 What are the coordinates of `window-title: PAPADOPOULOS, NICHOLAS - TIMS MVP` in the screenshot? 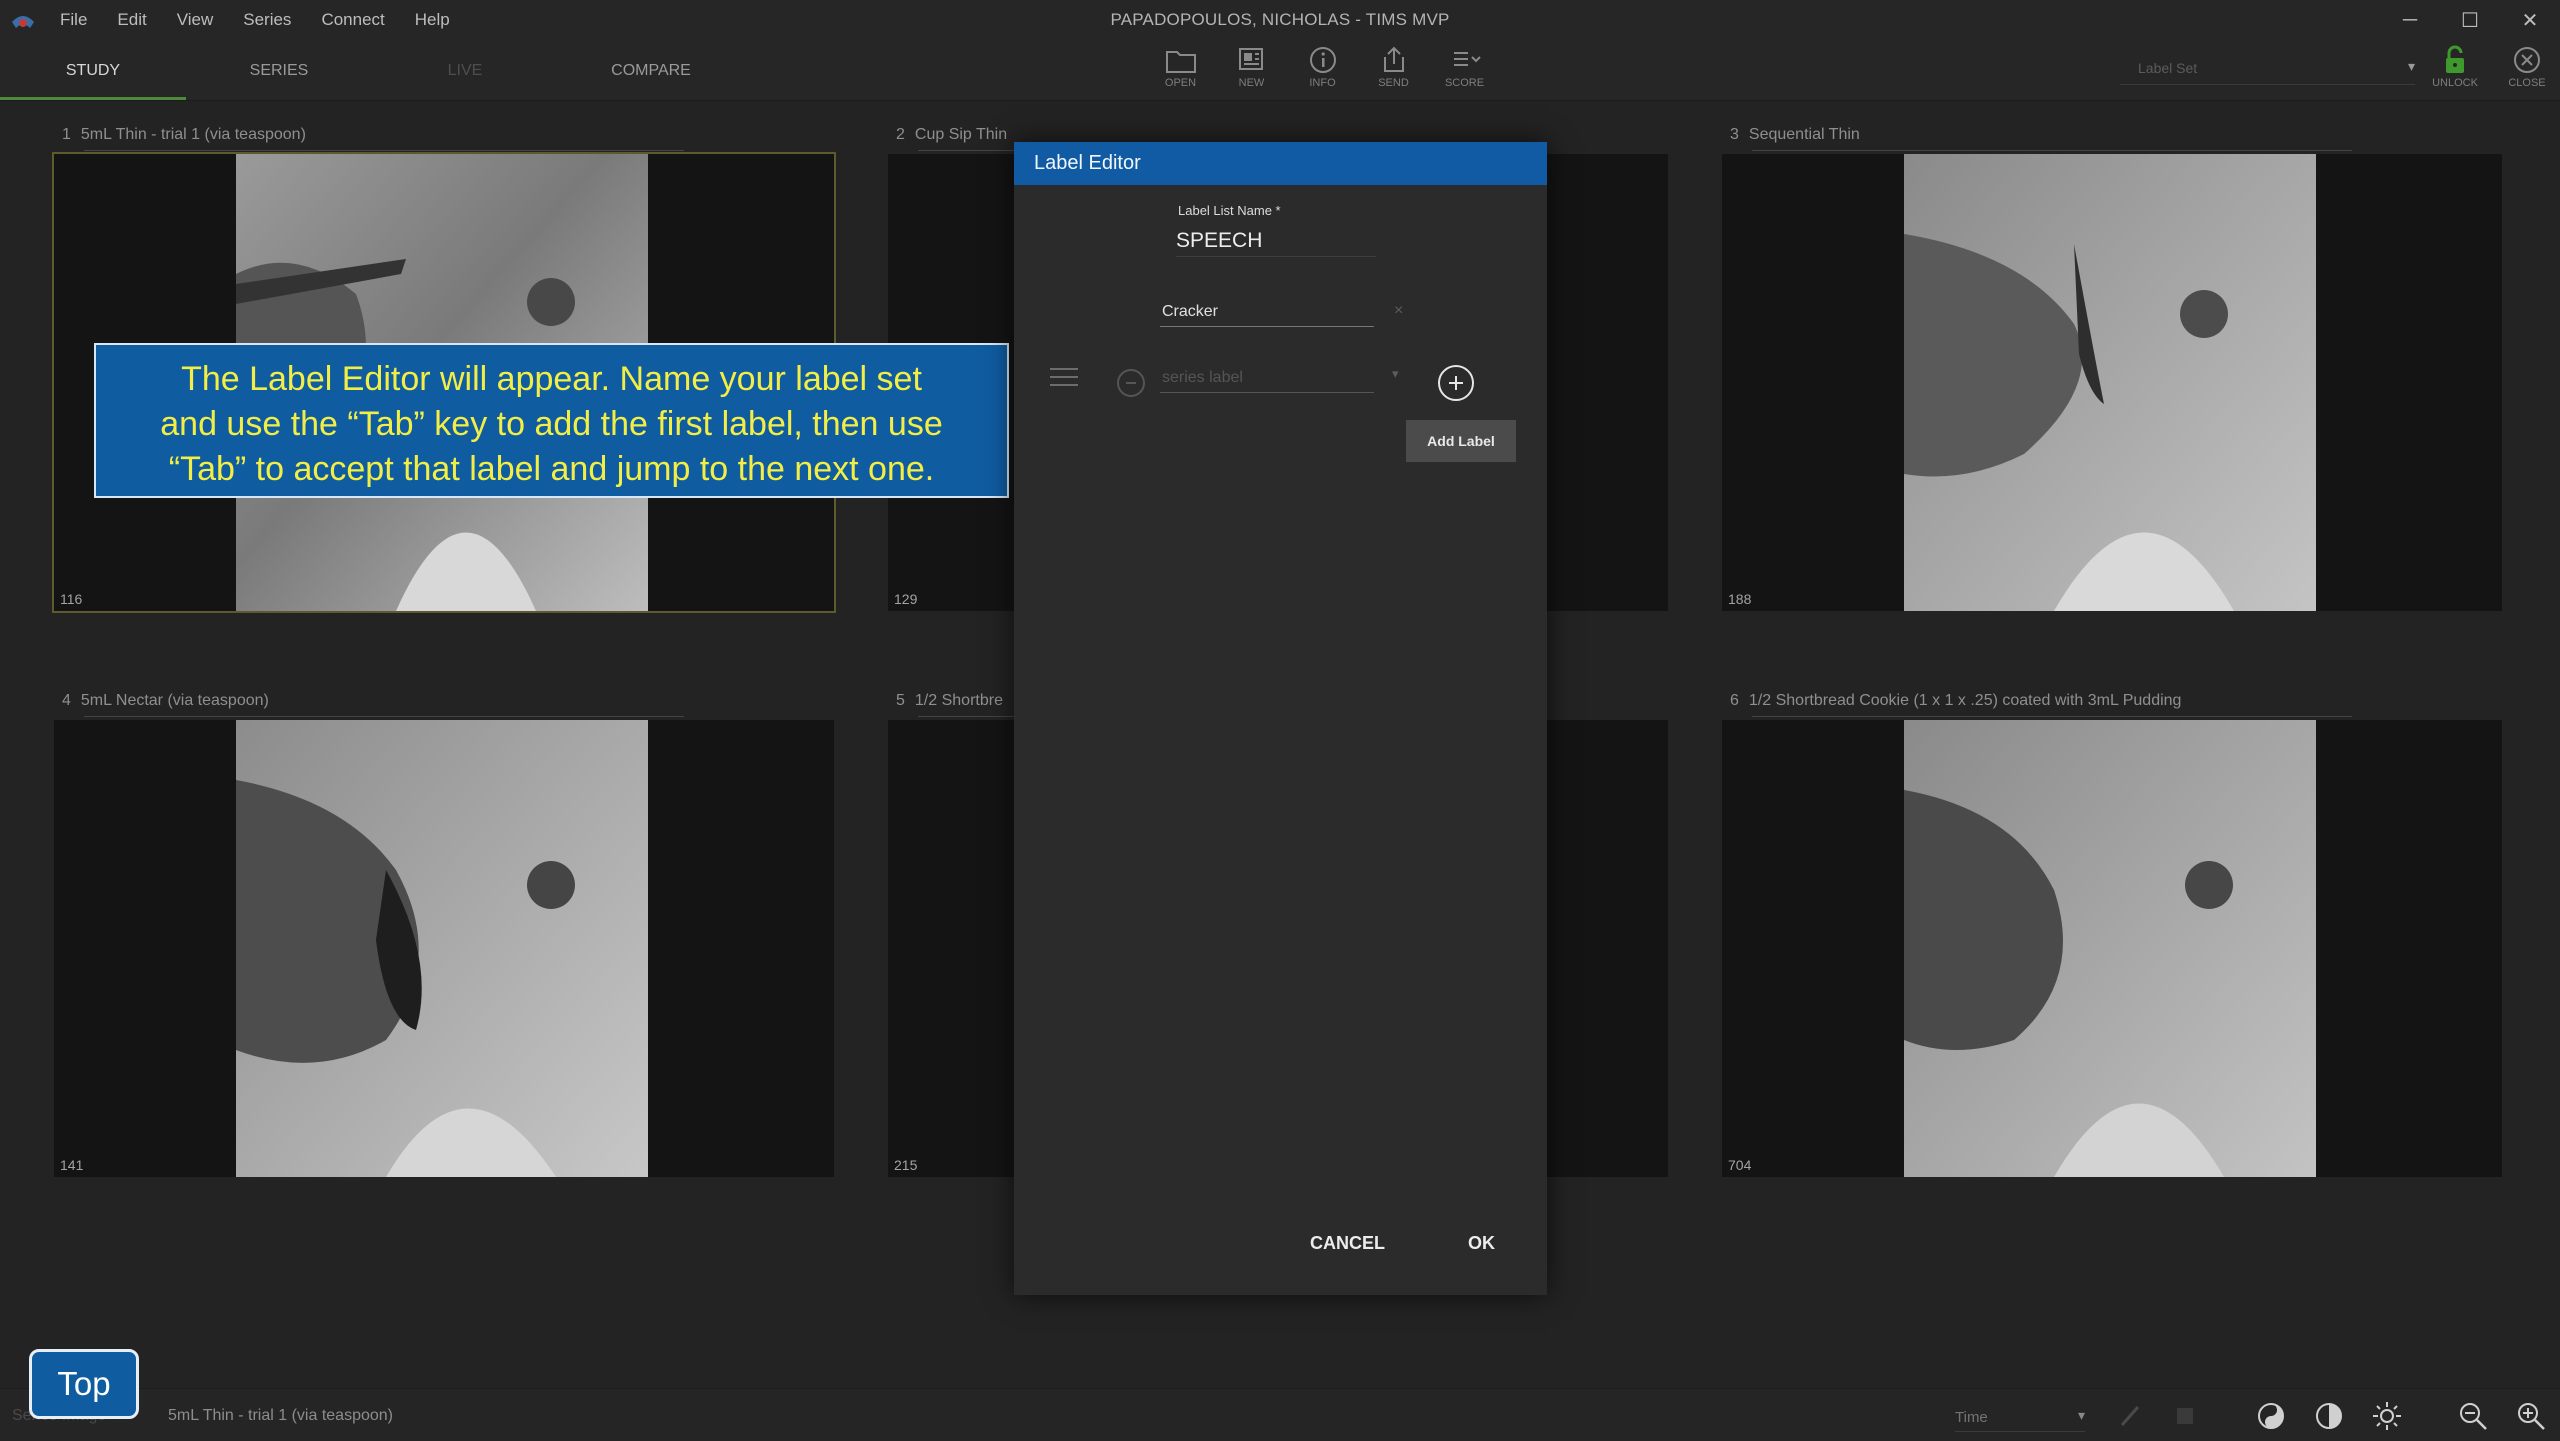 It's located at (1280, 19).